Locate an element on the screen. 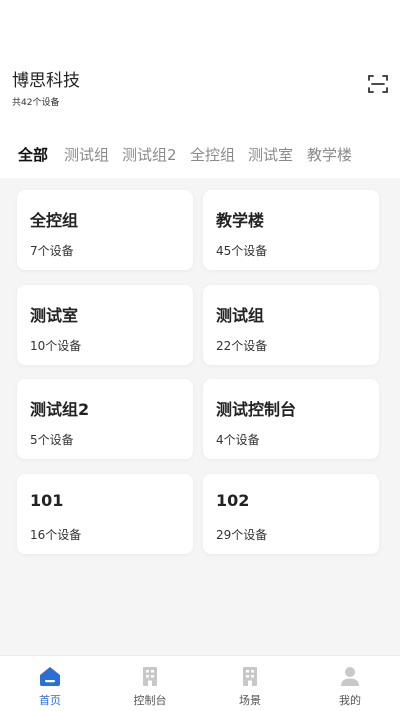 The width and height of the screenshot is (400, 711). nav-profile: 我的 is located at coordinates (350, 683).